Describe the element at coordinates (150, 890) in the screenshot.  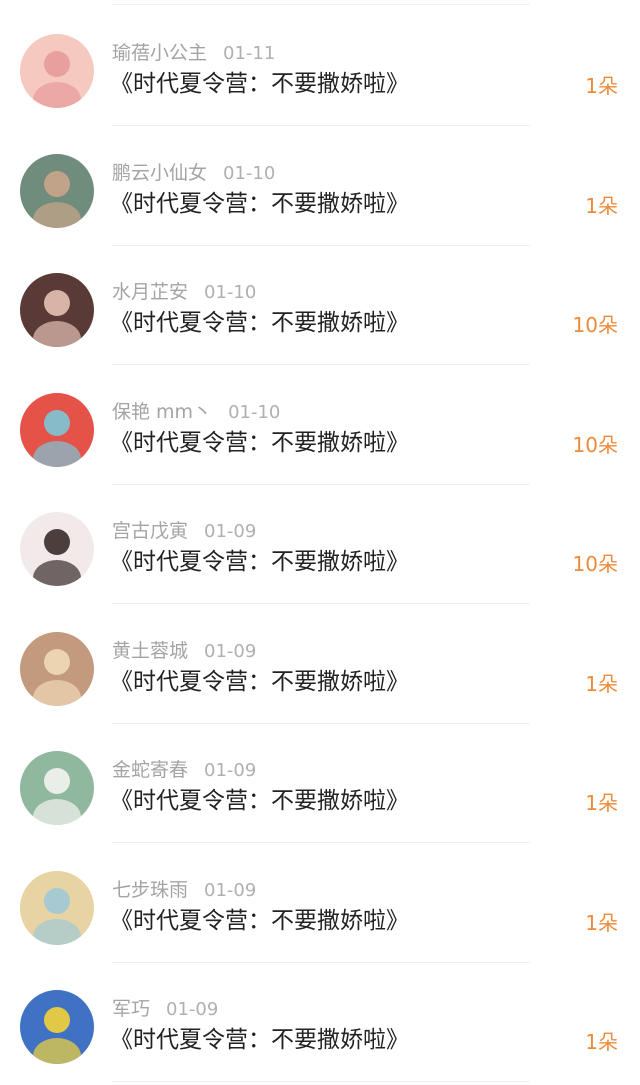
I see `username: 七步珠雨` at that location.